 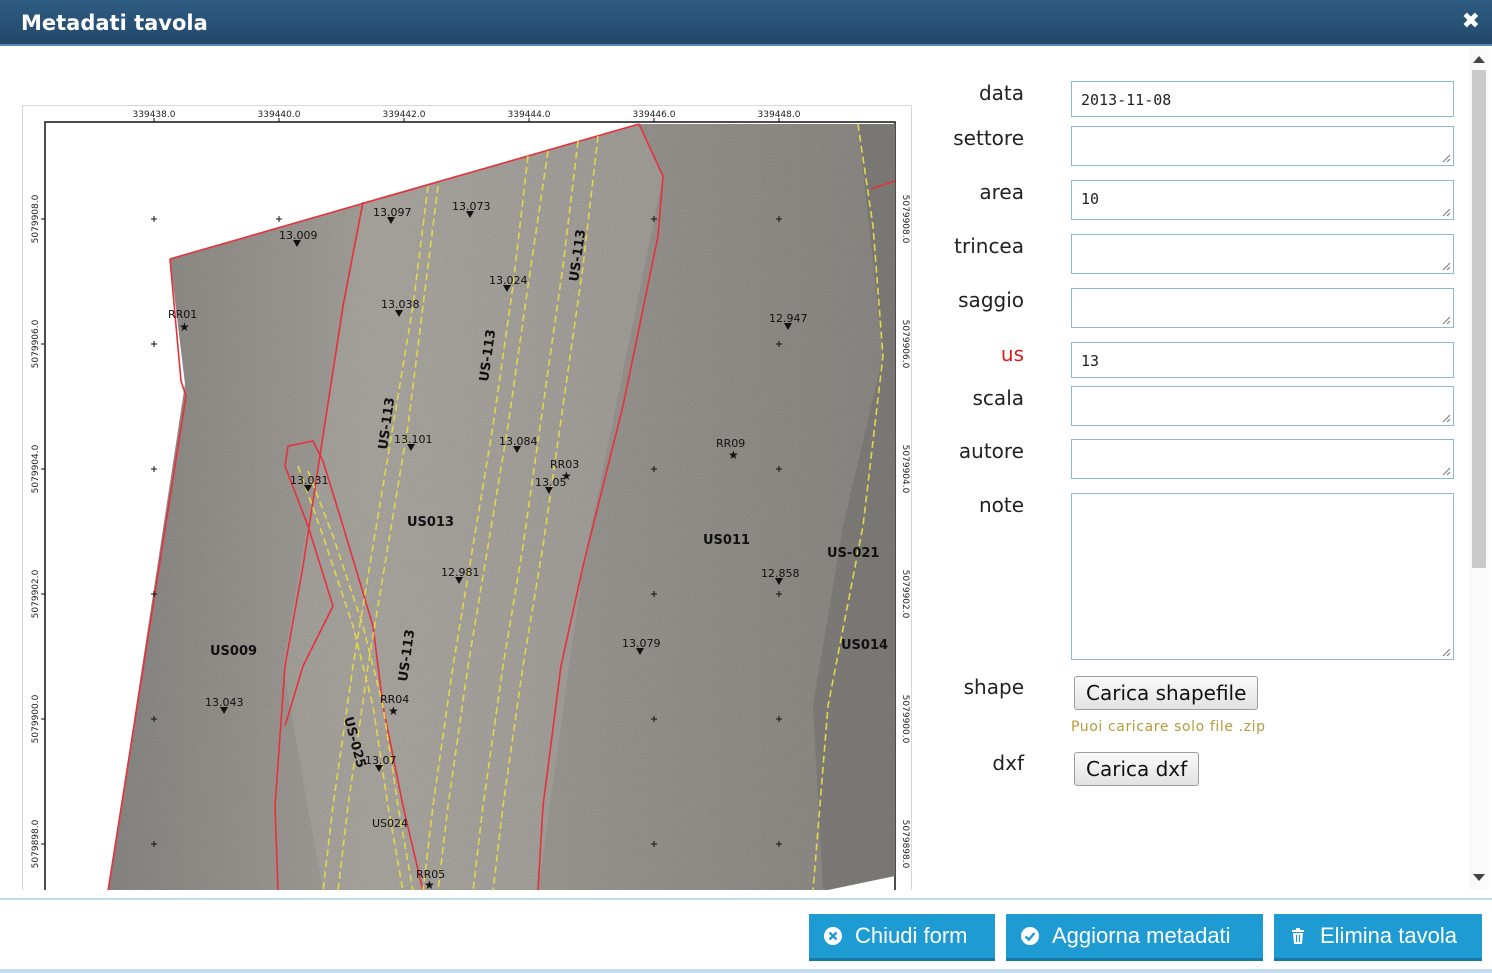 What do you see at coordinates (991, 300) in the screenshot?
I see `field-label-saggio: saggio` at bounding box center [991, 300].